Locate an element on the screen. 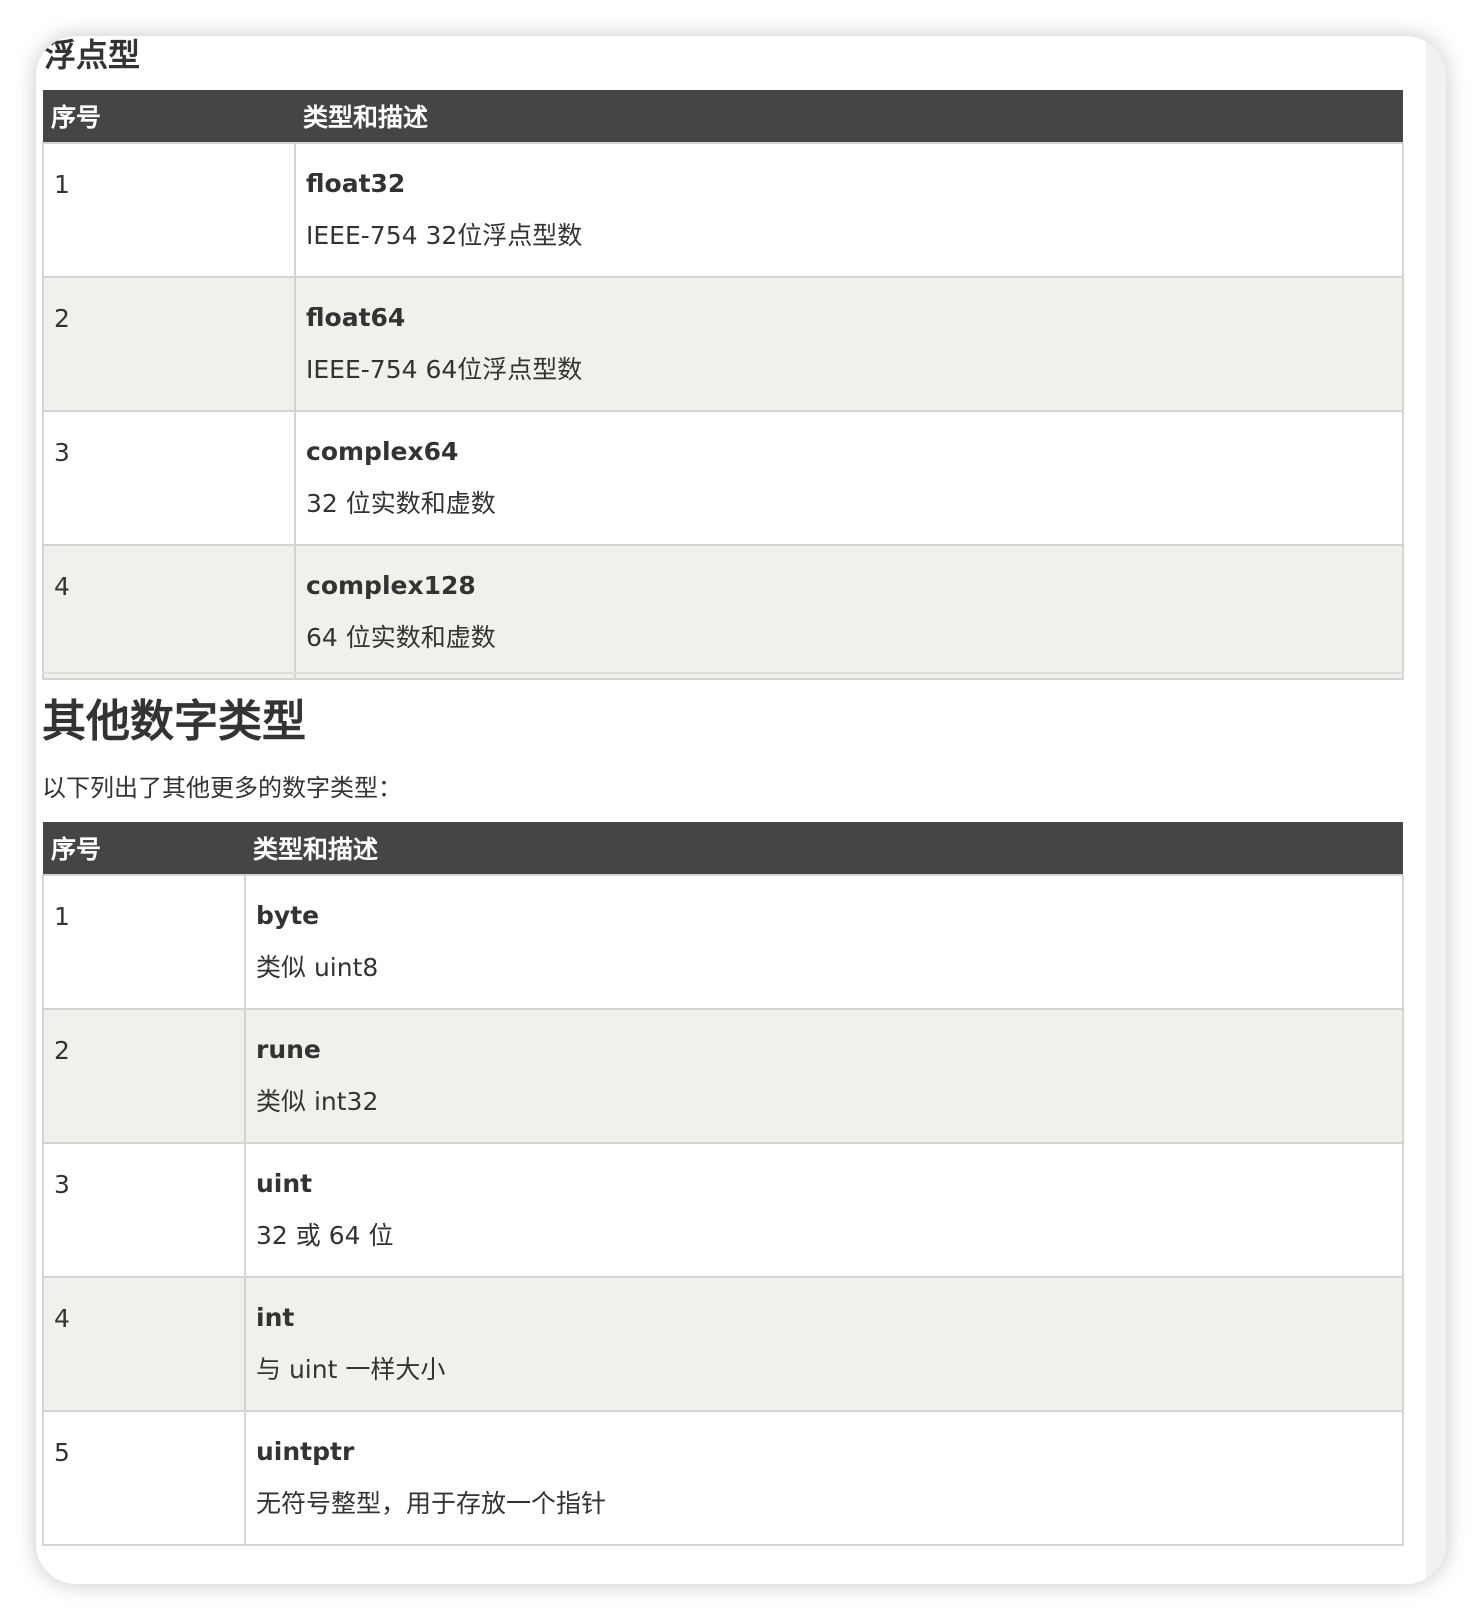 The width and height of the screenshot is (1480, 1622). section-title-other: 其他数字类型 is located at coordinates (174, 721).